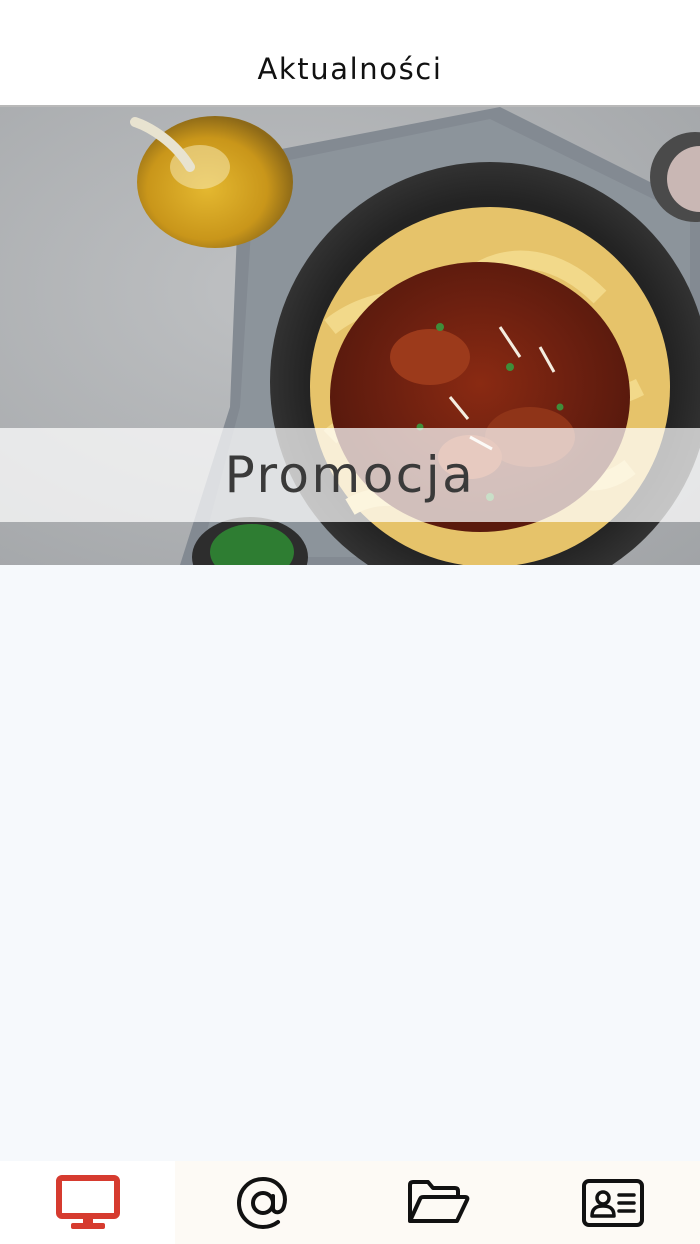 The width and height of the screenshot is (700, 1244). I want to click on tab-files, so click(437, 1202).